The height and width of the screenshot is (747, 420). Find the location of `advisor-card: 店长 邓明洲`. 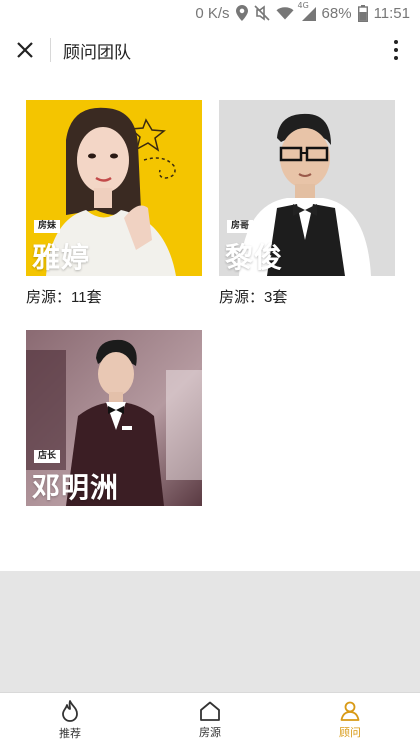

advisor-card: 店长 邓明洲 is located at coordinates (114, 418).